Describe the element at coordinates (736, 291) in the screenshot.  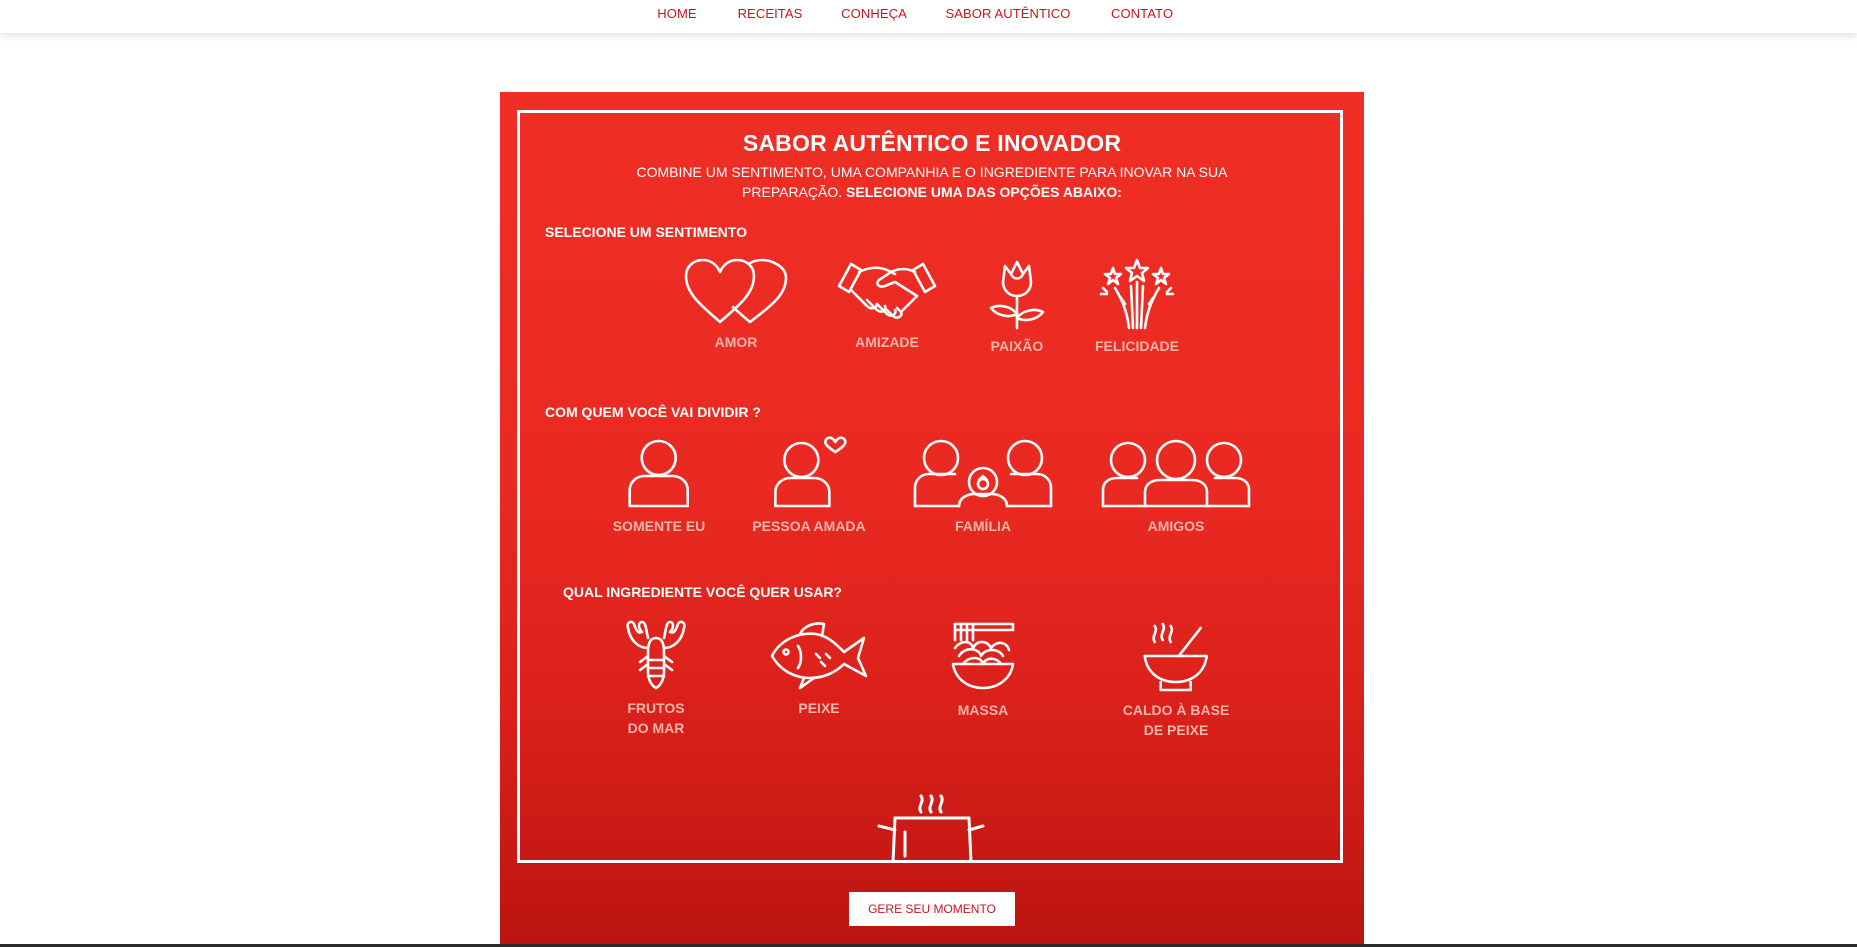
I see `hearts-icon` at that location.